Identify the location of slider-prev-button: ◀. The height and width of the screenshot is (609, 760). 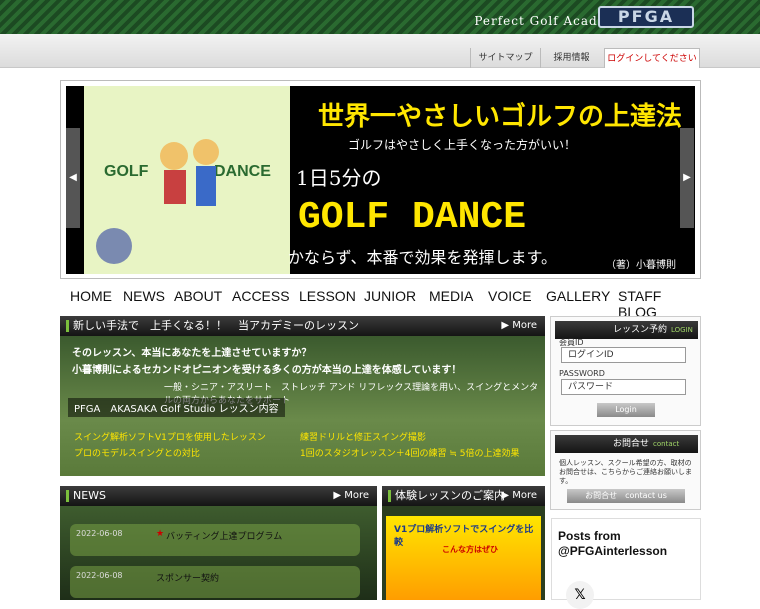
(73, 178).